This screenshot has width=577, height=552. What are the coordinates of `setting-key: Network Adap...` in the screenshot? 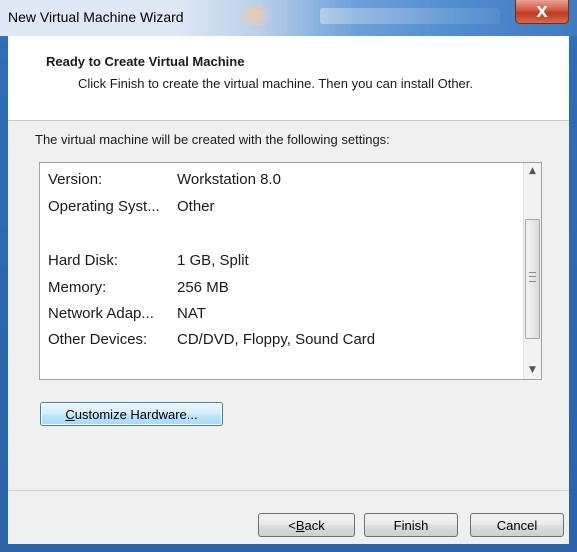 It's located at (101, 313).